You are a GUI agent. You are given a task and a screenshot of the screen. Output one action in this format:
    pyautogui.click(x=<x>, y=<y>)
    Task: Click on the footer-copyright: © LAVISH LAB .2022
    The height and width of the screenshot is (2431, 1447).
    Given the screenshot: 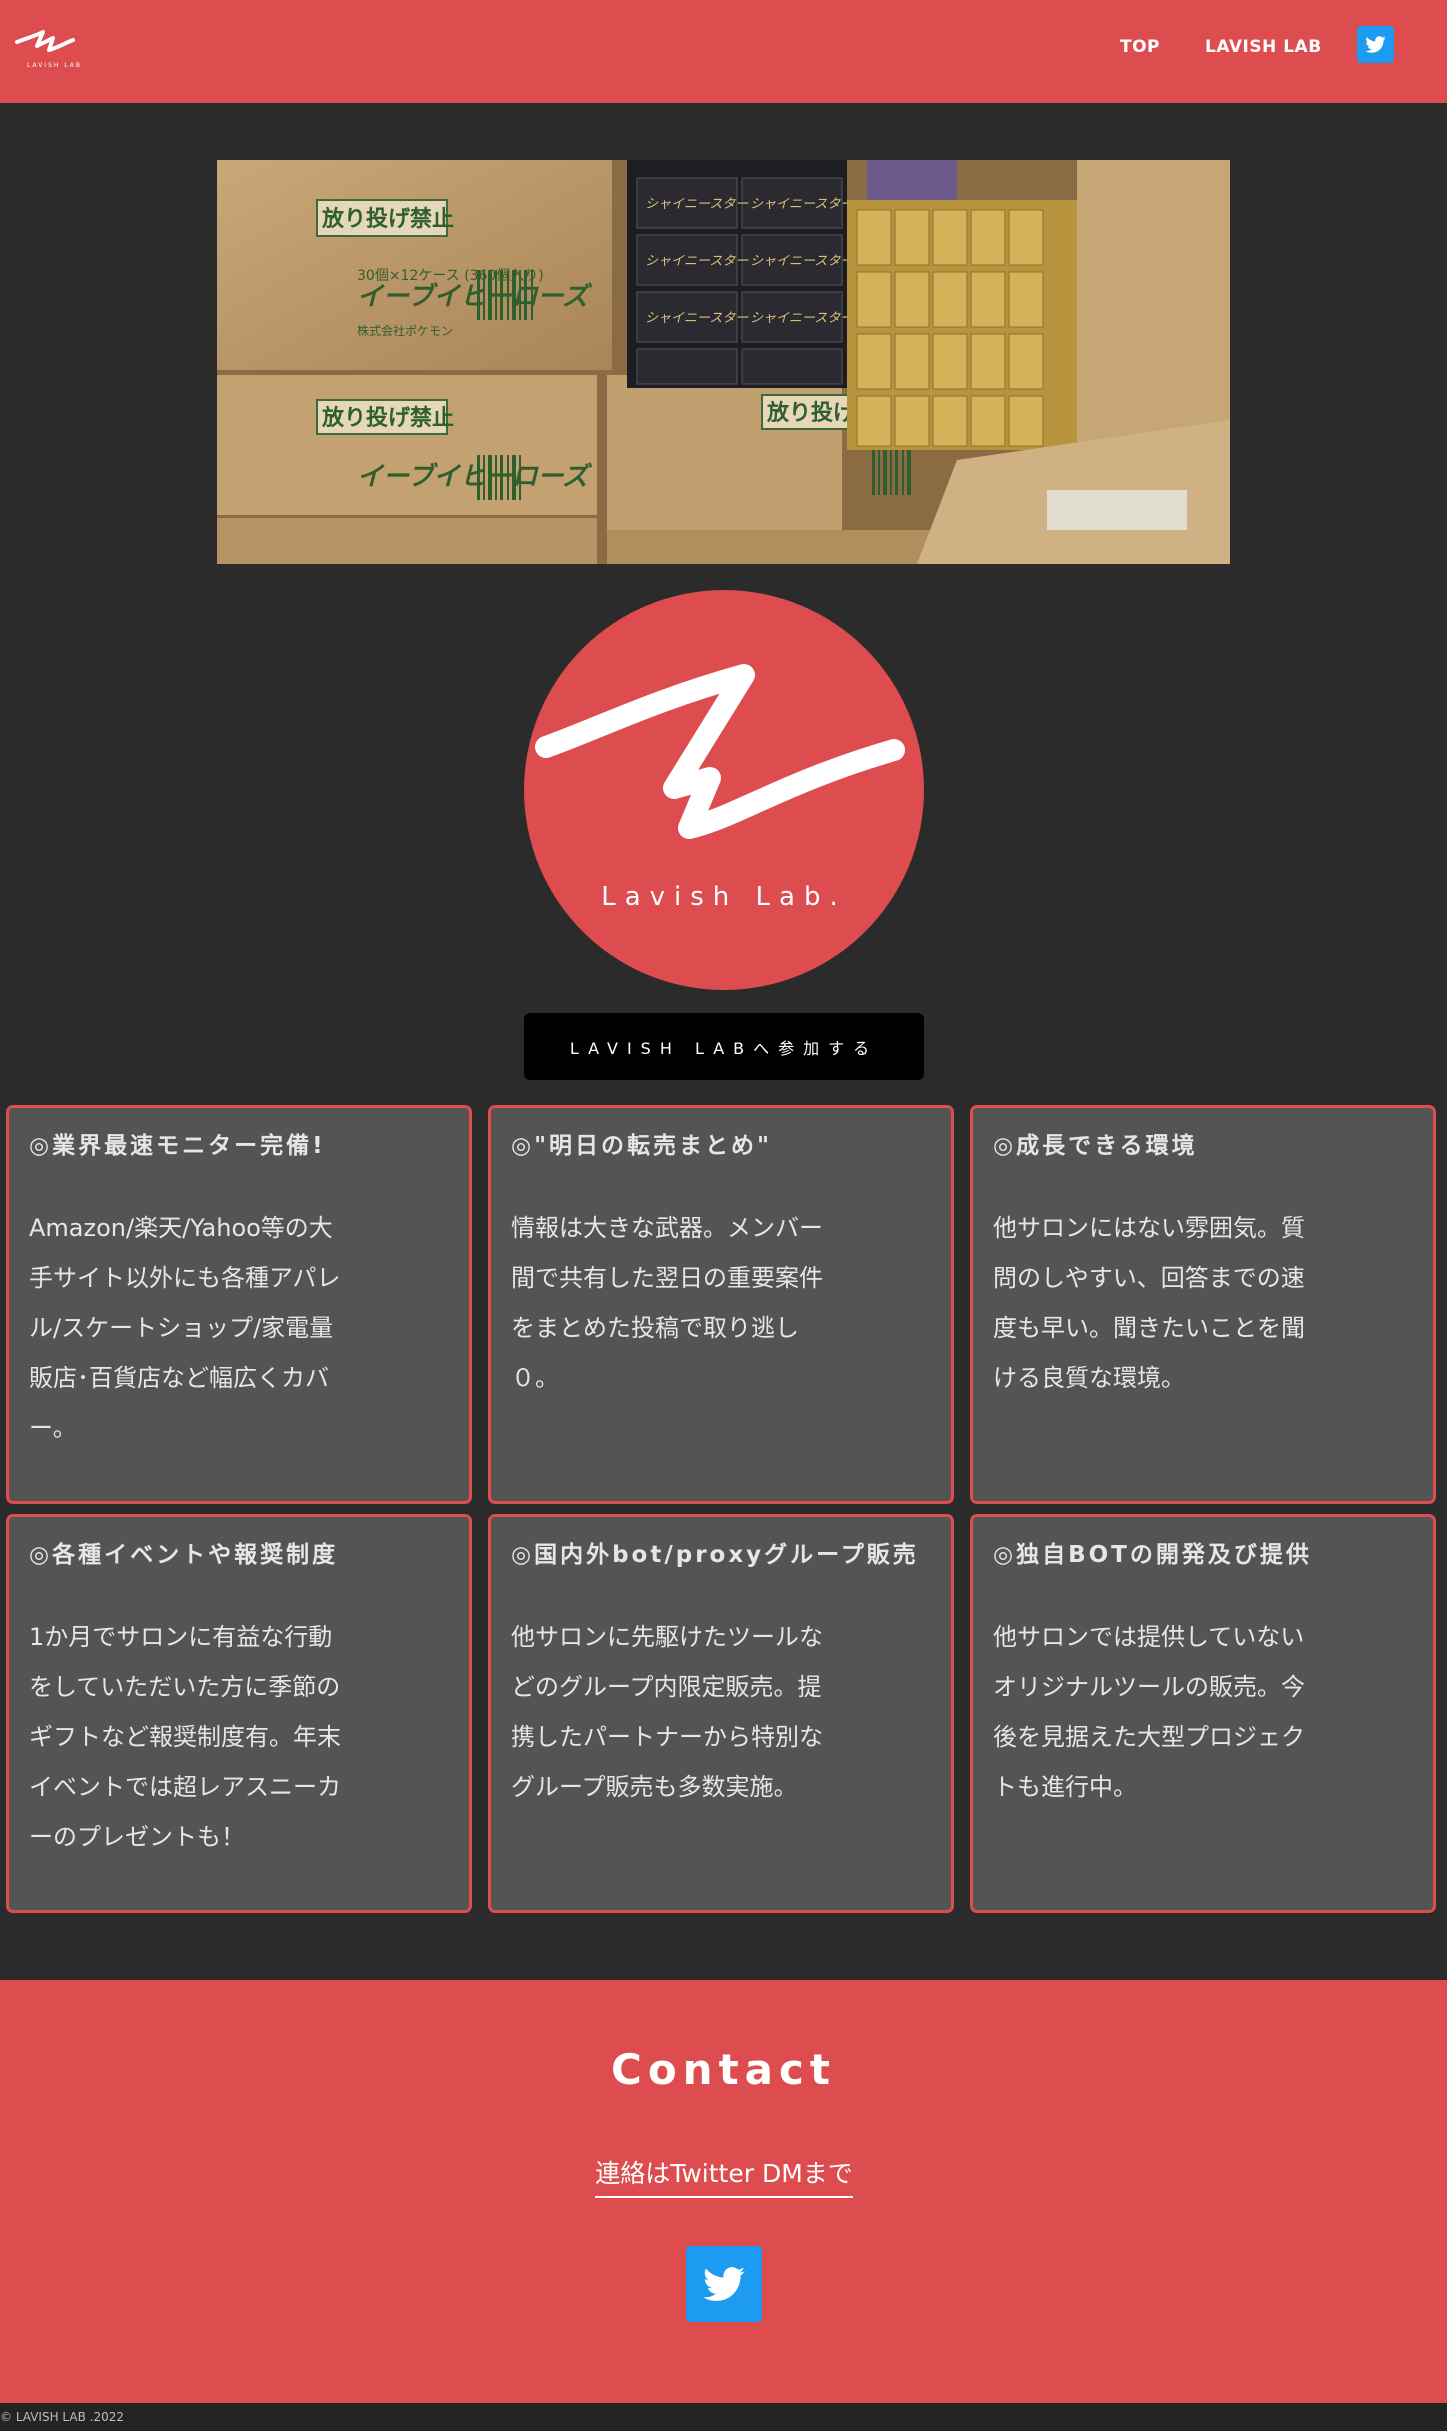 What is the action you would take?
    pyautogui.click(x=723, y=2417)
    